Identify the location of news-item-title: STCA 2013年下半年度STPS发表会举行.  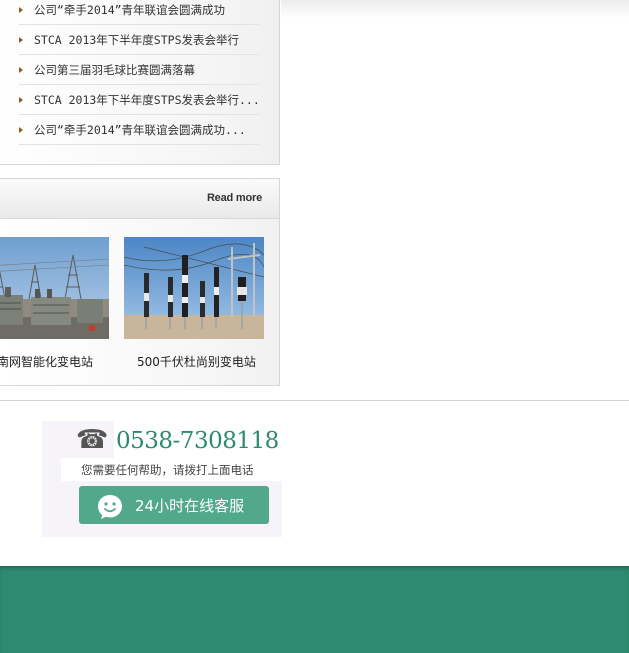
(136, 40).